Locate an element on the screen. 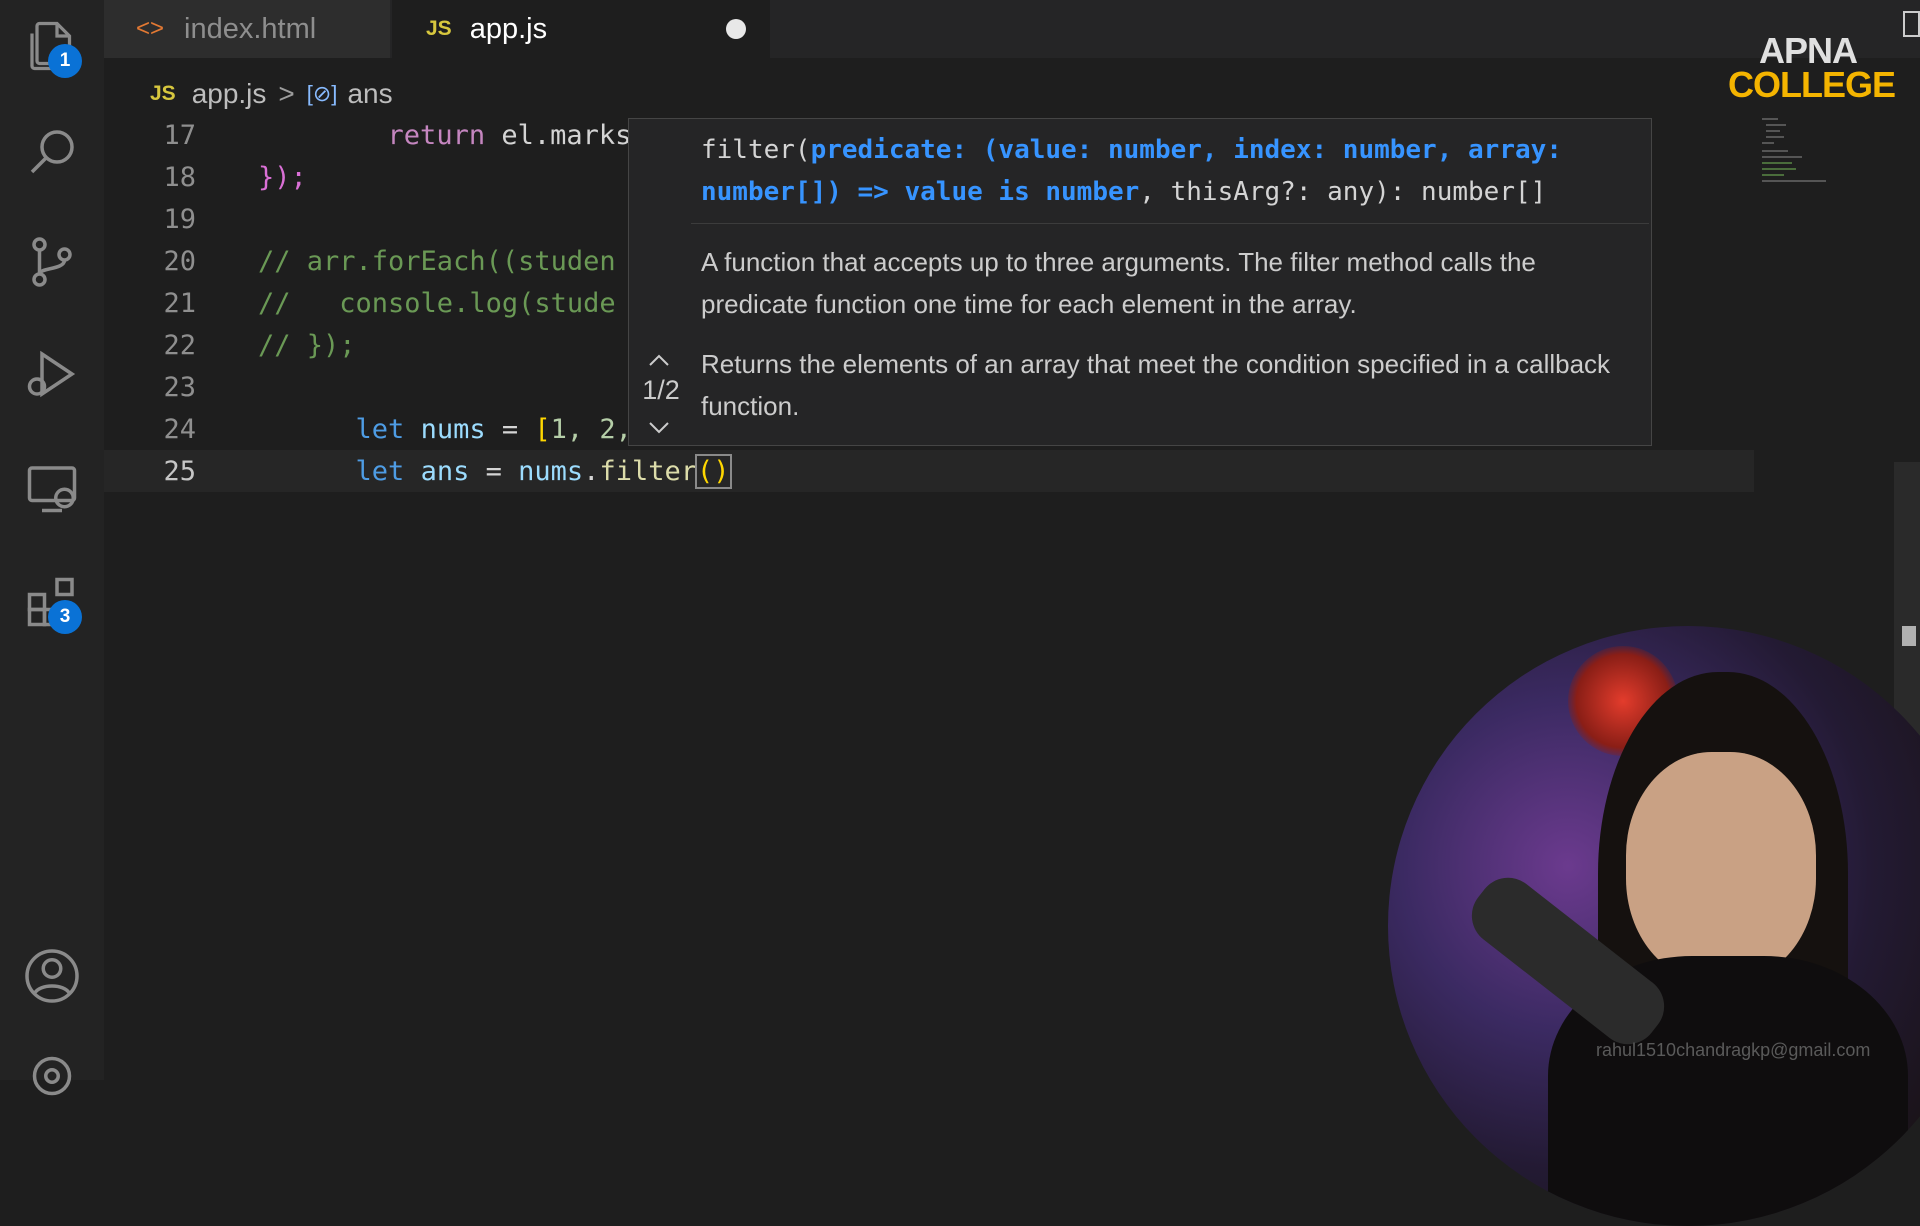 The height and width of the screenshot is (1226, 1920). tab-index-html: <> index.html is located at coordinates (247, 29).